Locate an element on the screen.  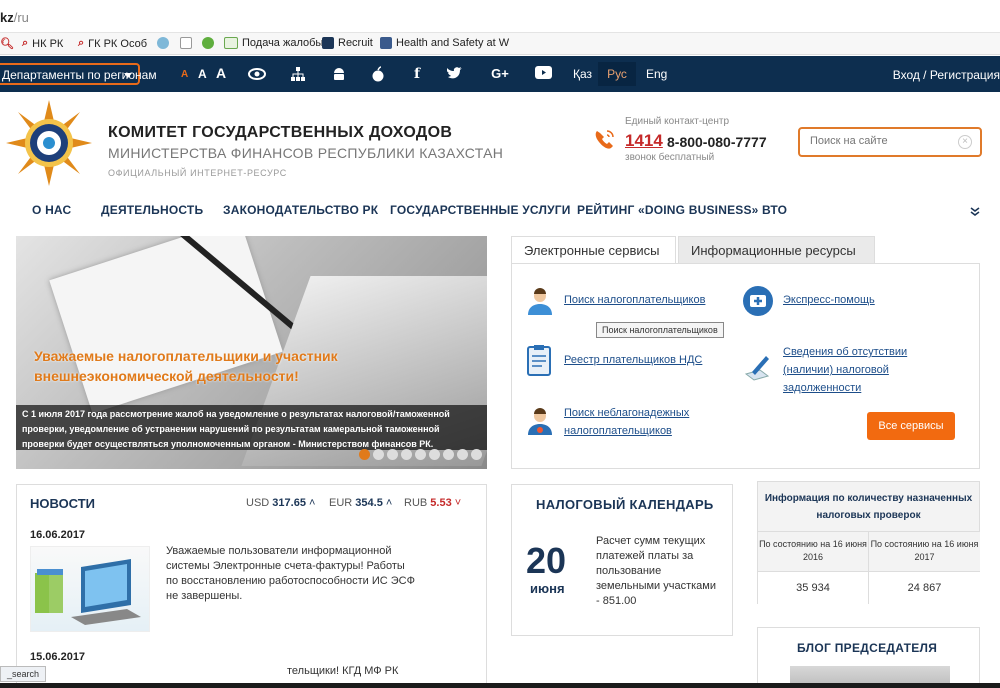
bookmark-label: Recruit is located at coordinates (355, 43).